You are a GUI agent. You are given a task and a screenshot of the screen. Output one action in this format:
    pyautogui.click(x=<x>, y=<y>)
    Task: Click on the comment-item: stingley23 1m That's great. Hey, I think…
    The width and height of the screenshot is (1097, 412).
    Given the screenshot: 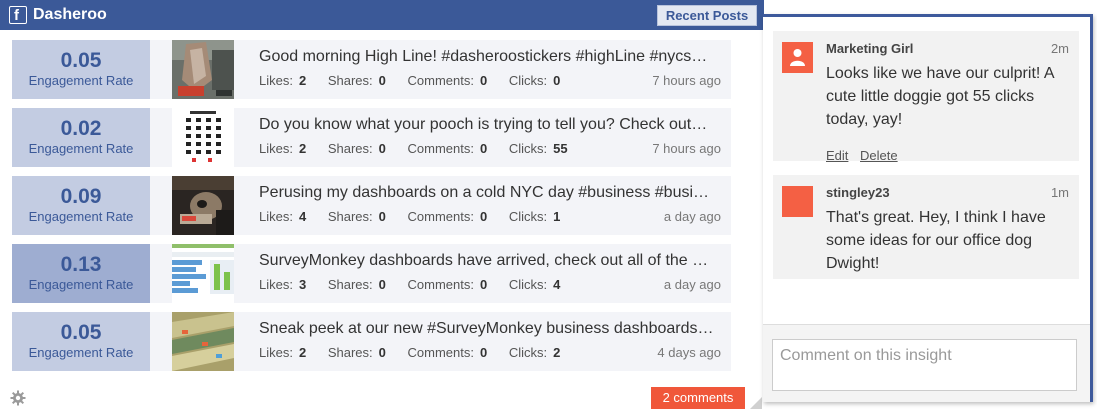 What is the action you would take?
    pyautogui.click(x=926, y=227)
    